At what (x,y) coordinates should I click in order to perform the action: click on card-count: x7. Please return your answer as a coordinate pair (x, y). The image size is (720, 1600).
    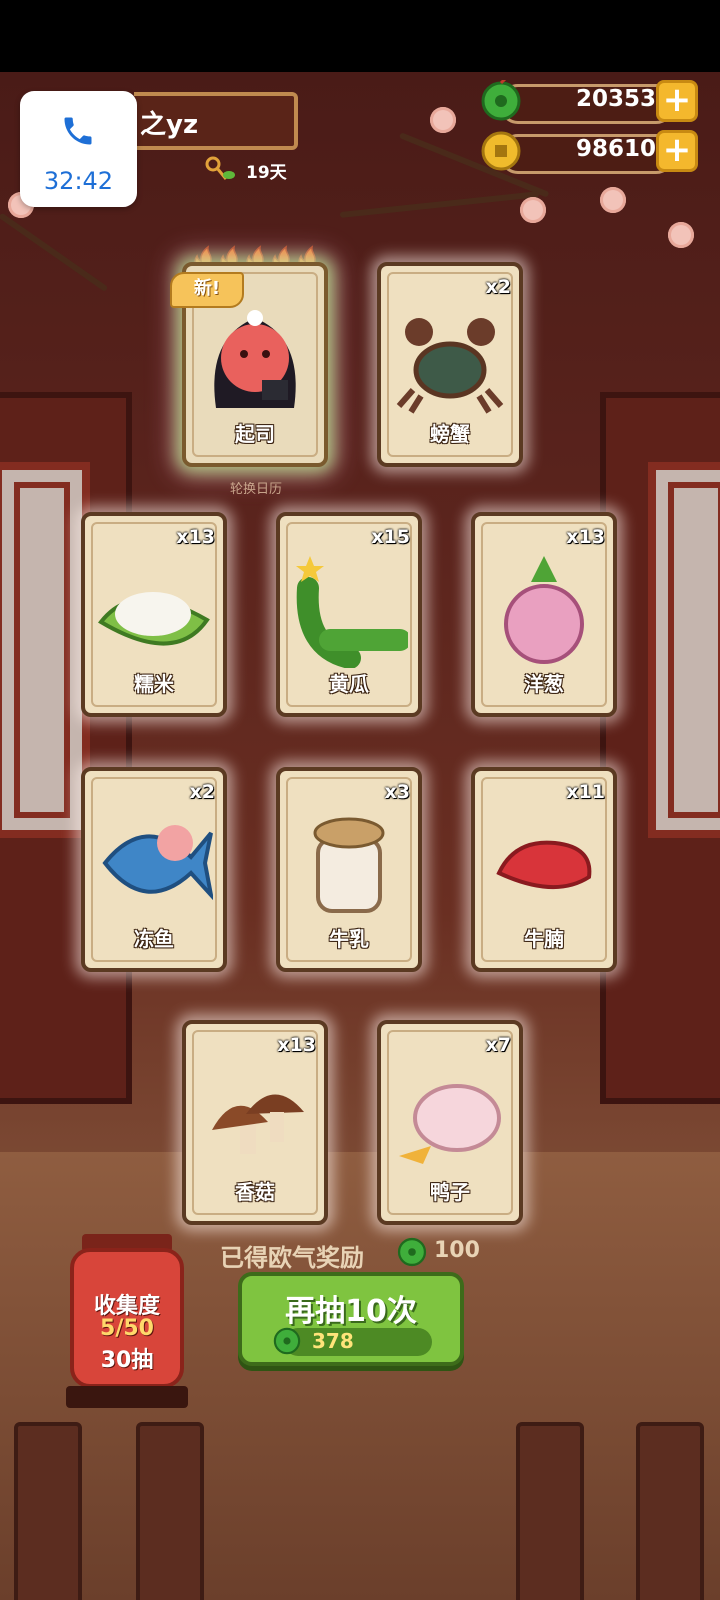
    Looking at the image, I should click on (498, 1045).